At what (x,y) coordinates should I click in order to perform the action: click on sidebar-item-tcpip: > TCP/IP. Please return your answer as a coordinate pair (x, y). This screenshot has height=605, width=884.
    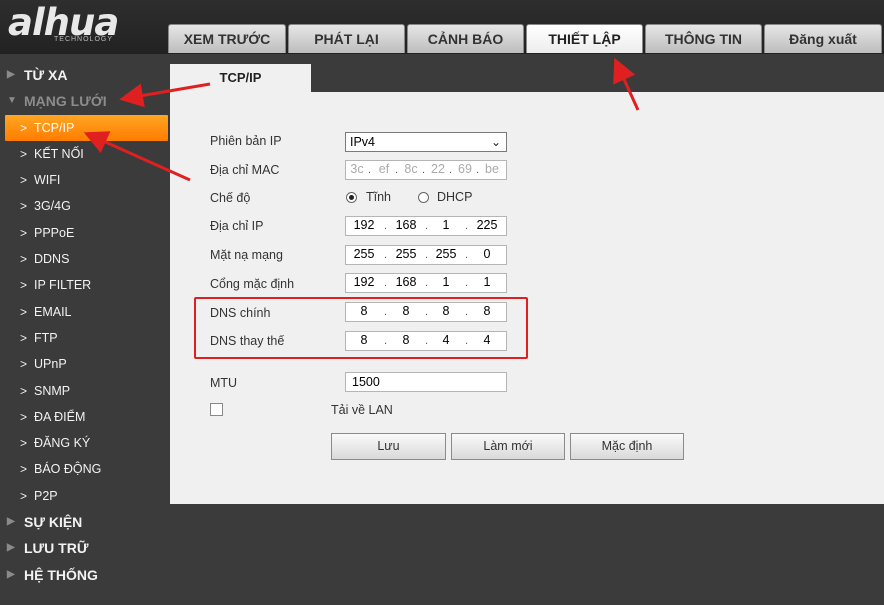
    Looking at the image, I should click on (86, 127).